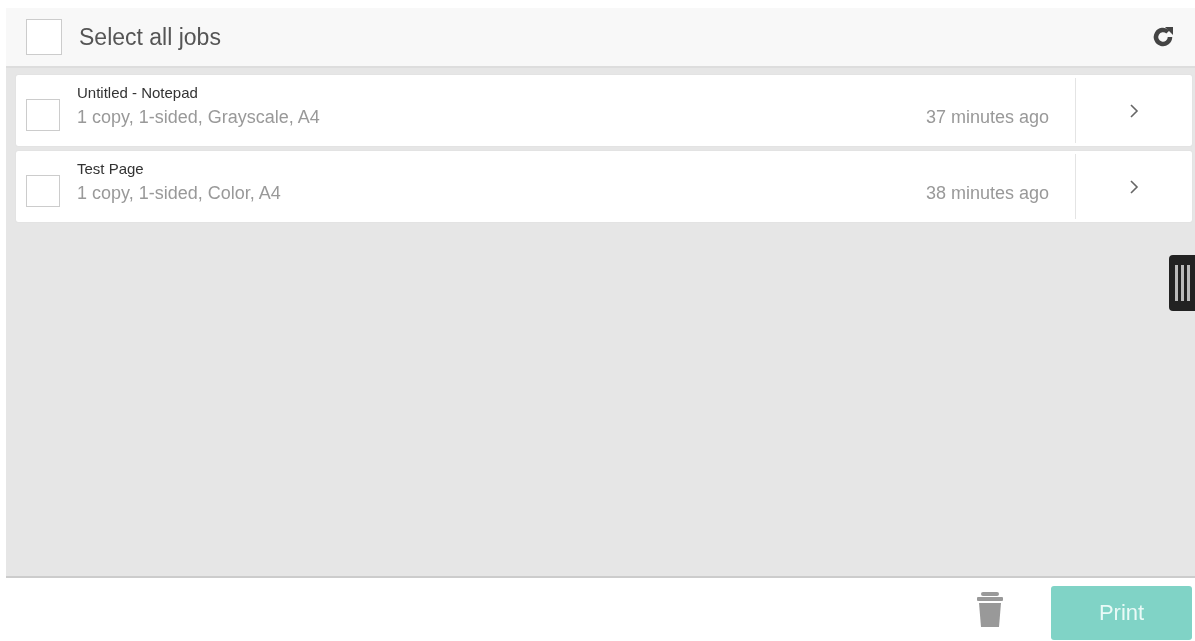 The width and height of the screenshot is (1195, 641). Describe the element at coordinates (1163, 37) in the screenshot. I see `refresh-icon` at that location.